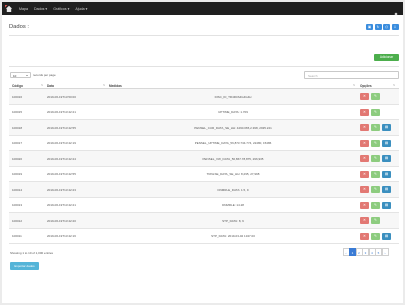 The height and width of the screenshot is (305, 405). Describe the element at coordinates (351, 75) in the screenshot. I see `search-input: Search` at that location.